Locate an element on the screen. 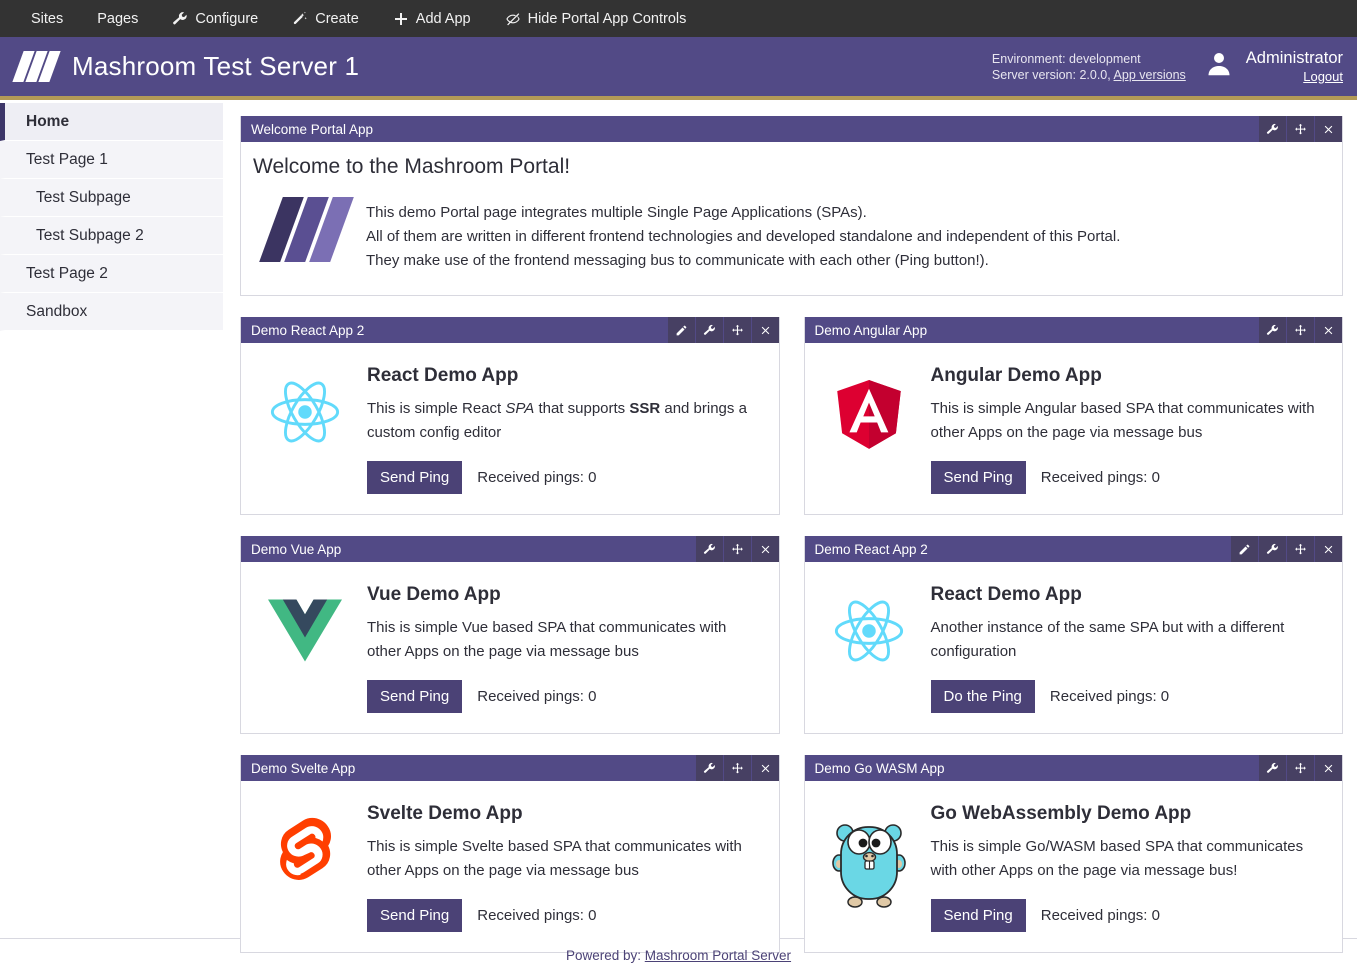 The width and height of the screenshot is (1357, 972). toolbar-item-pages: Pages is located at coordinates (117, 18).